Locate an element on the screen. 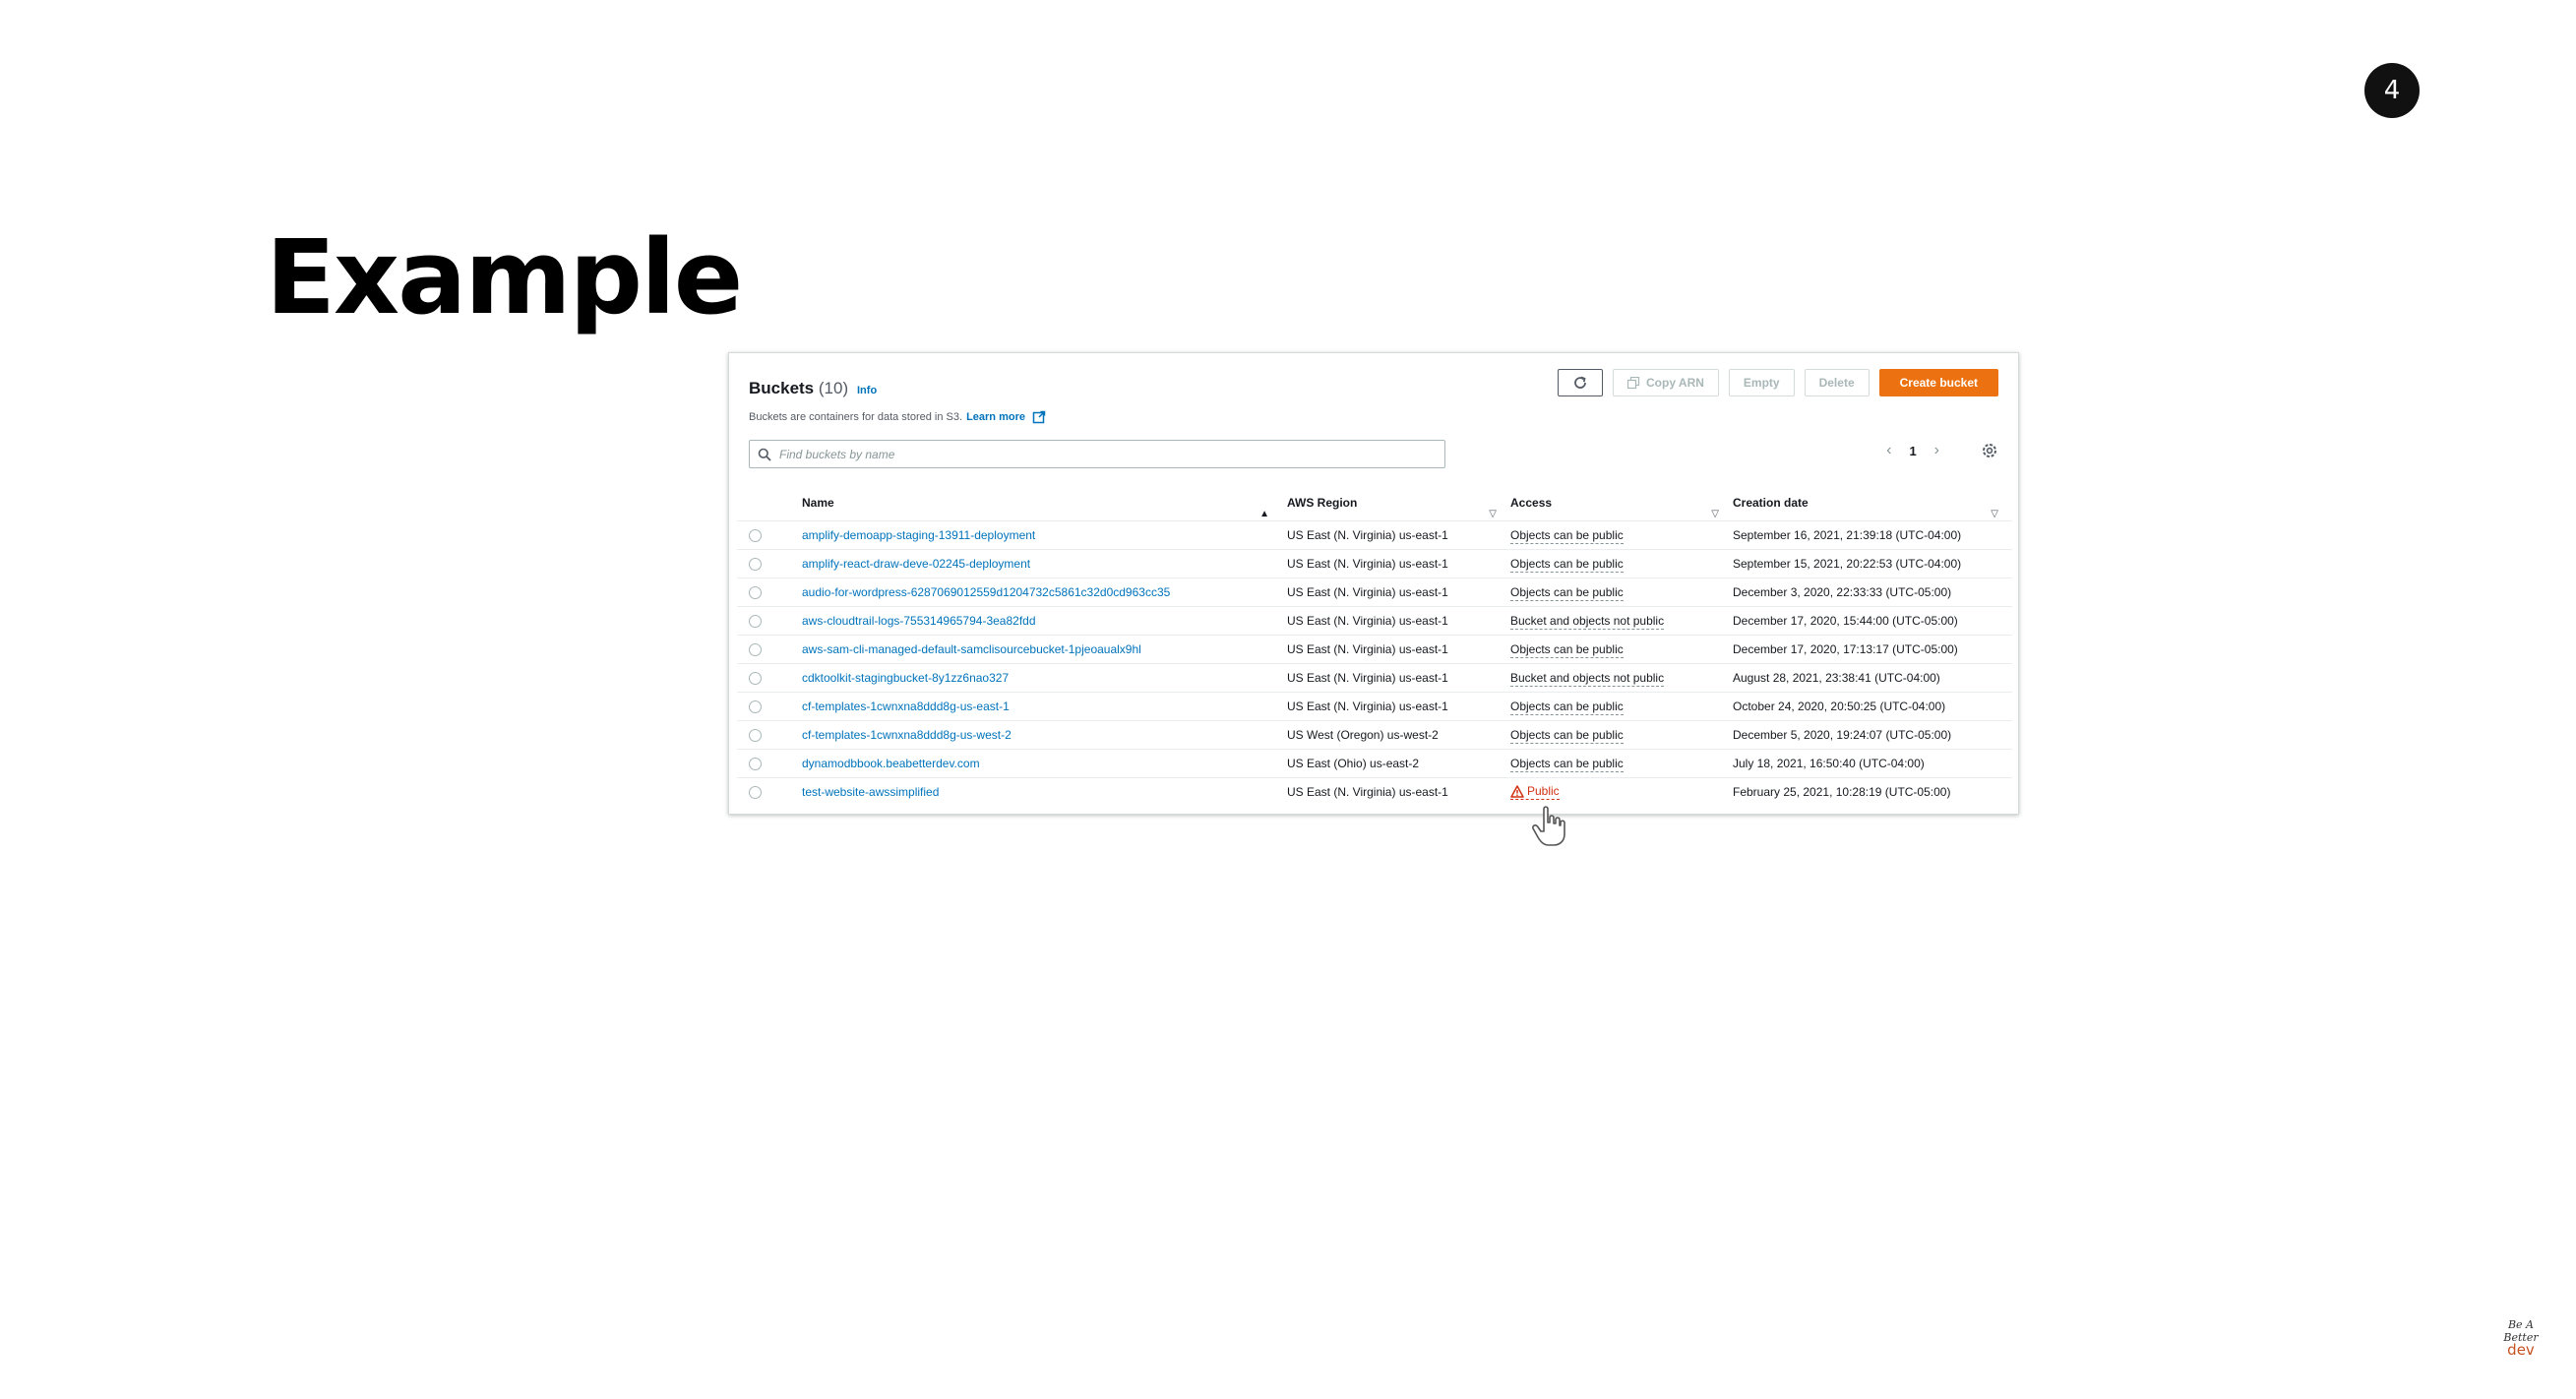  bucket-region: US West (Oregon) us-west-2 is located at coordinates (1398, 735).